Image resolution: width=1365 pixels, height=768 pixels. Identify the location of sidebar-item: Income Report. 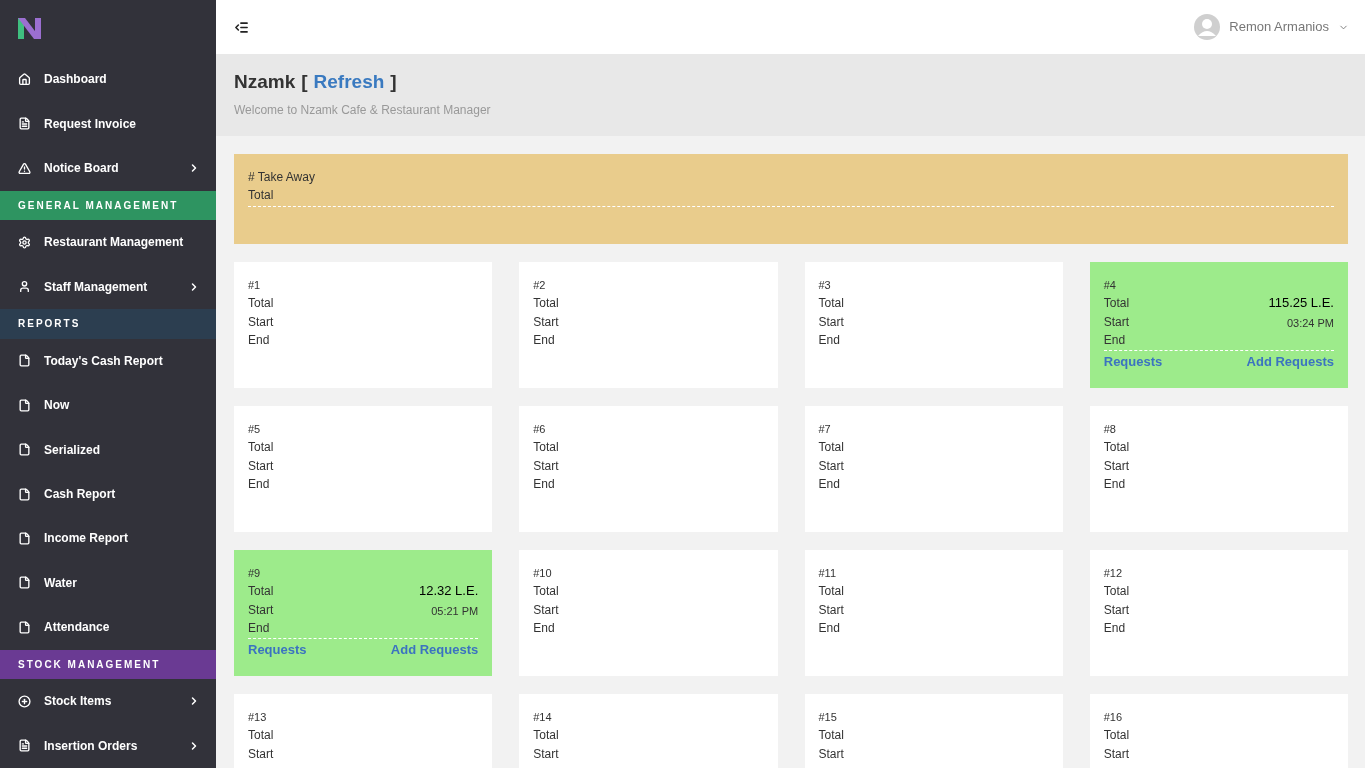
(108, 538).